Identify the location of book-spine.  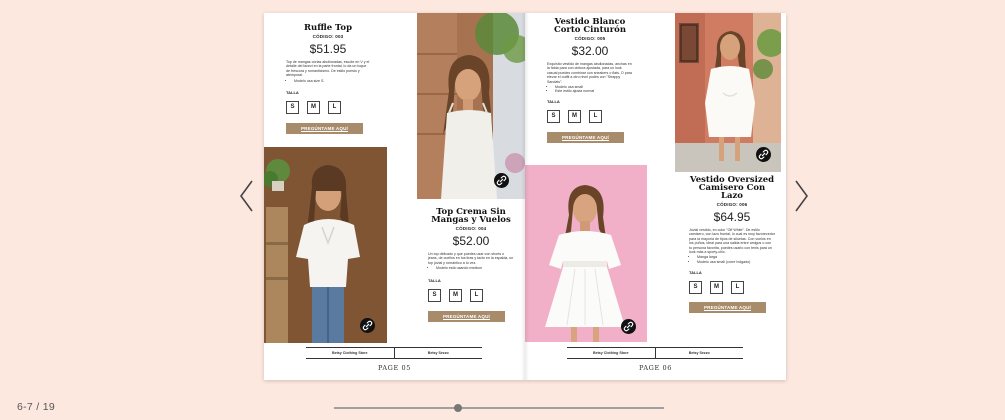
(525, 196).